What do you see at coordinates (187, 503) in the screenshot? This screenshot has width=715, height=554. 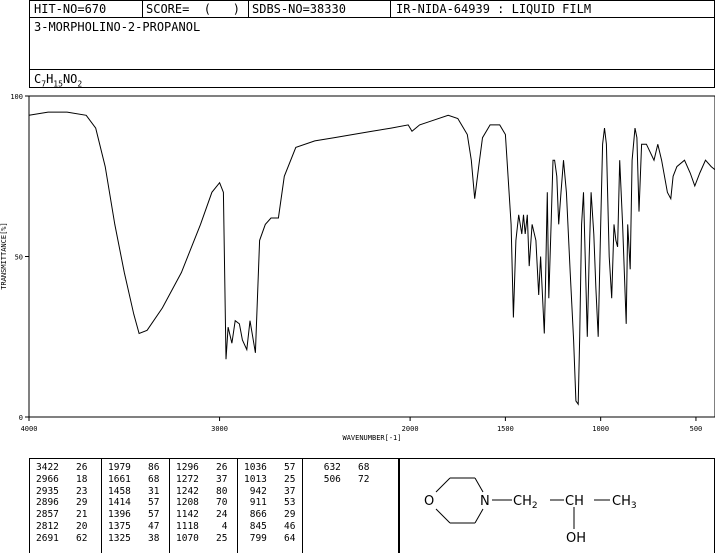 I see `peak-wavenumber: 1208` at bounding box center [187, 503].